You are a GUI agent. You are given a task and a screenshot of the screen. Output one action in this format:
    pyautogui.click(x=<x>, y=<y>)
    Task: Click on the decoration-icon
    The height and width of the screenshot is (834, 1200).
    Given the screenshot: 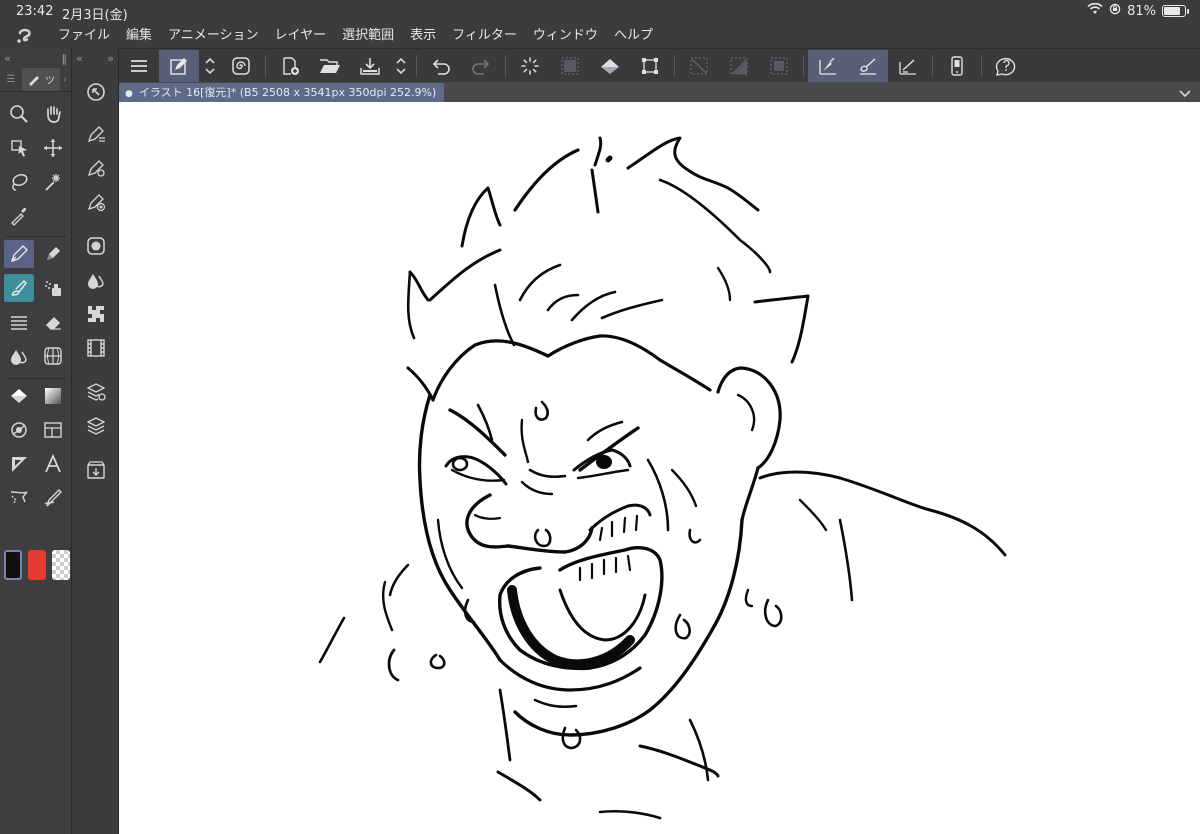 What is the action you would take?
    pyautogui.click(x=19, y=322)
    